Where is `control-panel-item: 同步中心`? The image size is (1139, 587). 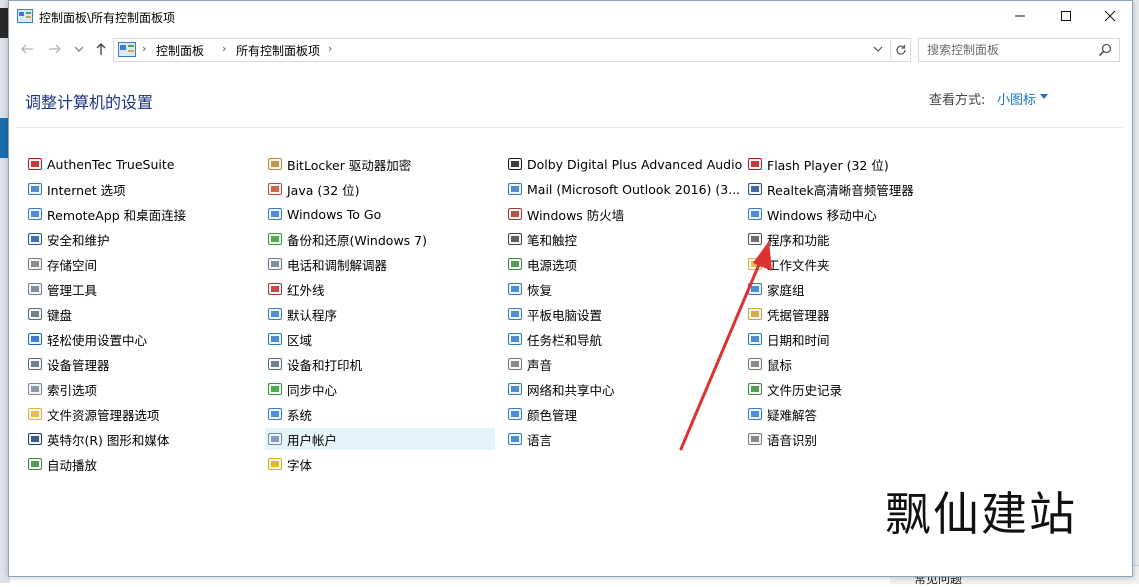 control-panel-item: 同步中心 is located at coordinates (380, 389).